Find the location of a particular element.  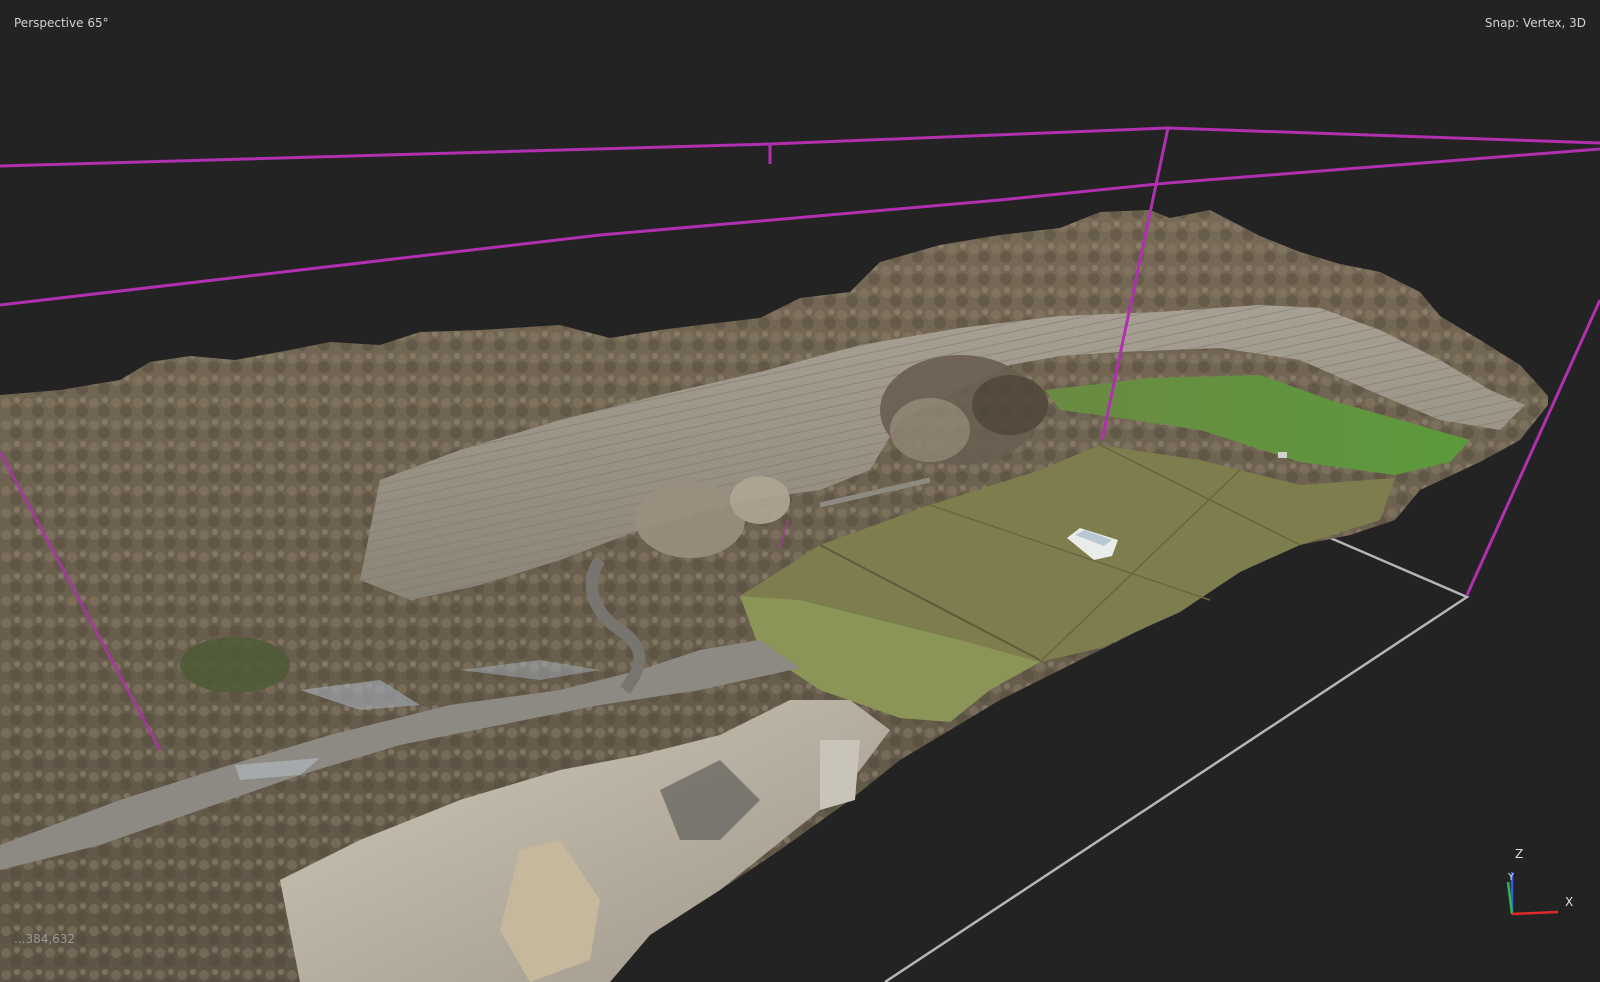

axis-gizmo: Z Y X is located at coordinates (1538, 886).